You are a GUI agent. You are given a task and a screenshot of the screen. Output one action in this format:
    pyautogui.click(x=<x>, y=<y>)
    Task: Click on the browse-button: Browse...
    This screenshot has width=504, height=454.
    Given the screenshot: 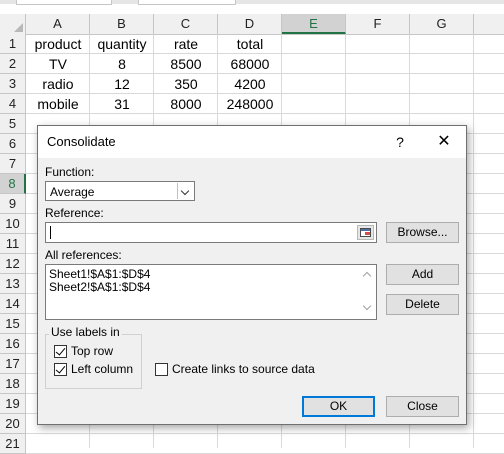 What is the action you would take?
    pyautogui.click(x=422, y=232)
    